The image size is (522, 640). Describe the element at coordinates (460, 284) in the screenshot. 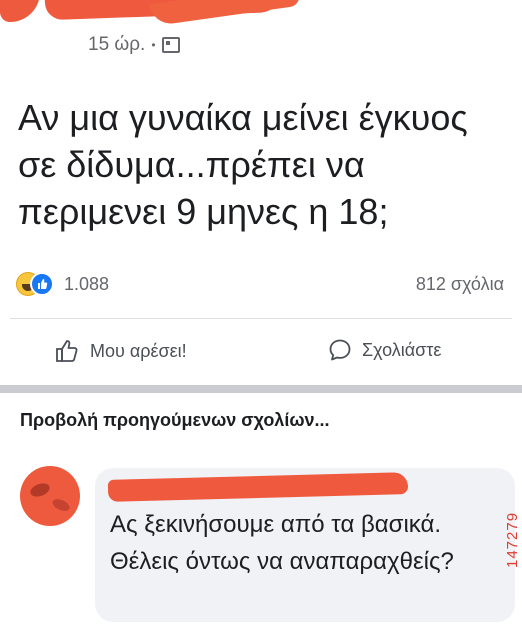

I see `comments-count: 812 σχόλια` at that location.